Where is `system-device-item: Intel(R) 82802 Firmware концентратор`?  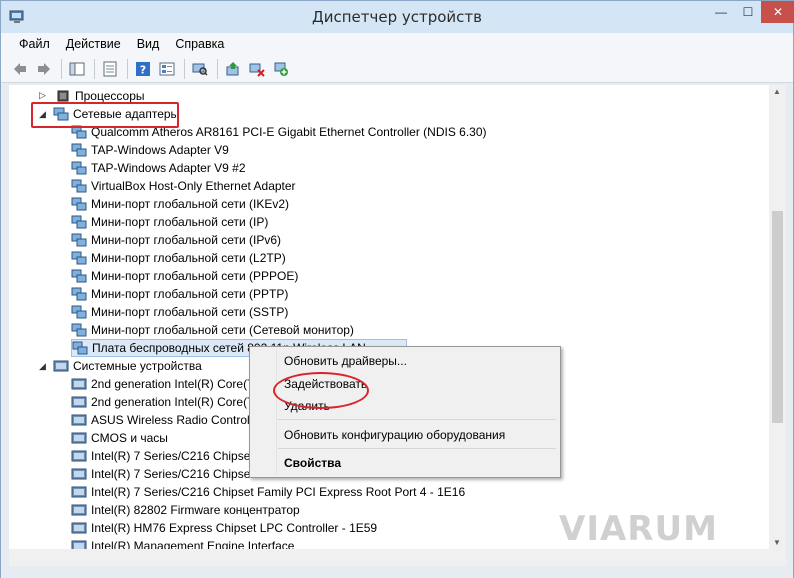 system-device-item: Intel(R) 82802 Firmware концентратор is located at coordinates (185, 510).